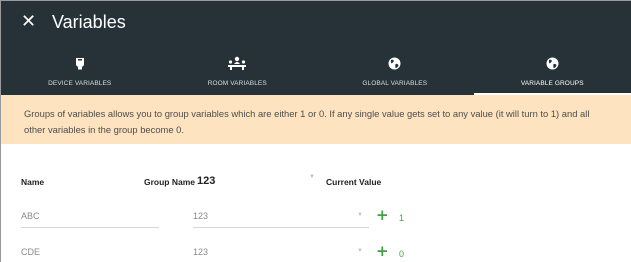  What do you see at coordinates (90, 254) in the screenshot?
I see `variable-name-input: CDE` at bounding box center [90, 254].